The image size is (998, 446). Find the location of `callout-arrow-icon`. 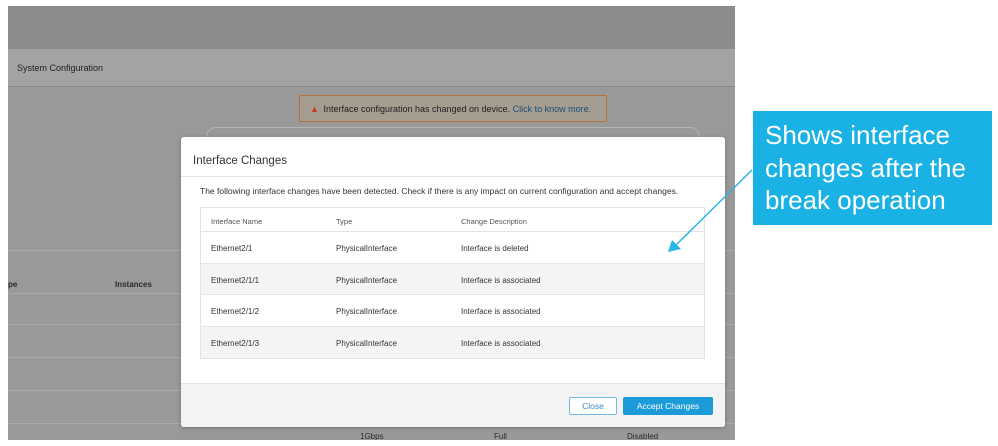

callout-arrow-icon is located at coordinates (710, 210).